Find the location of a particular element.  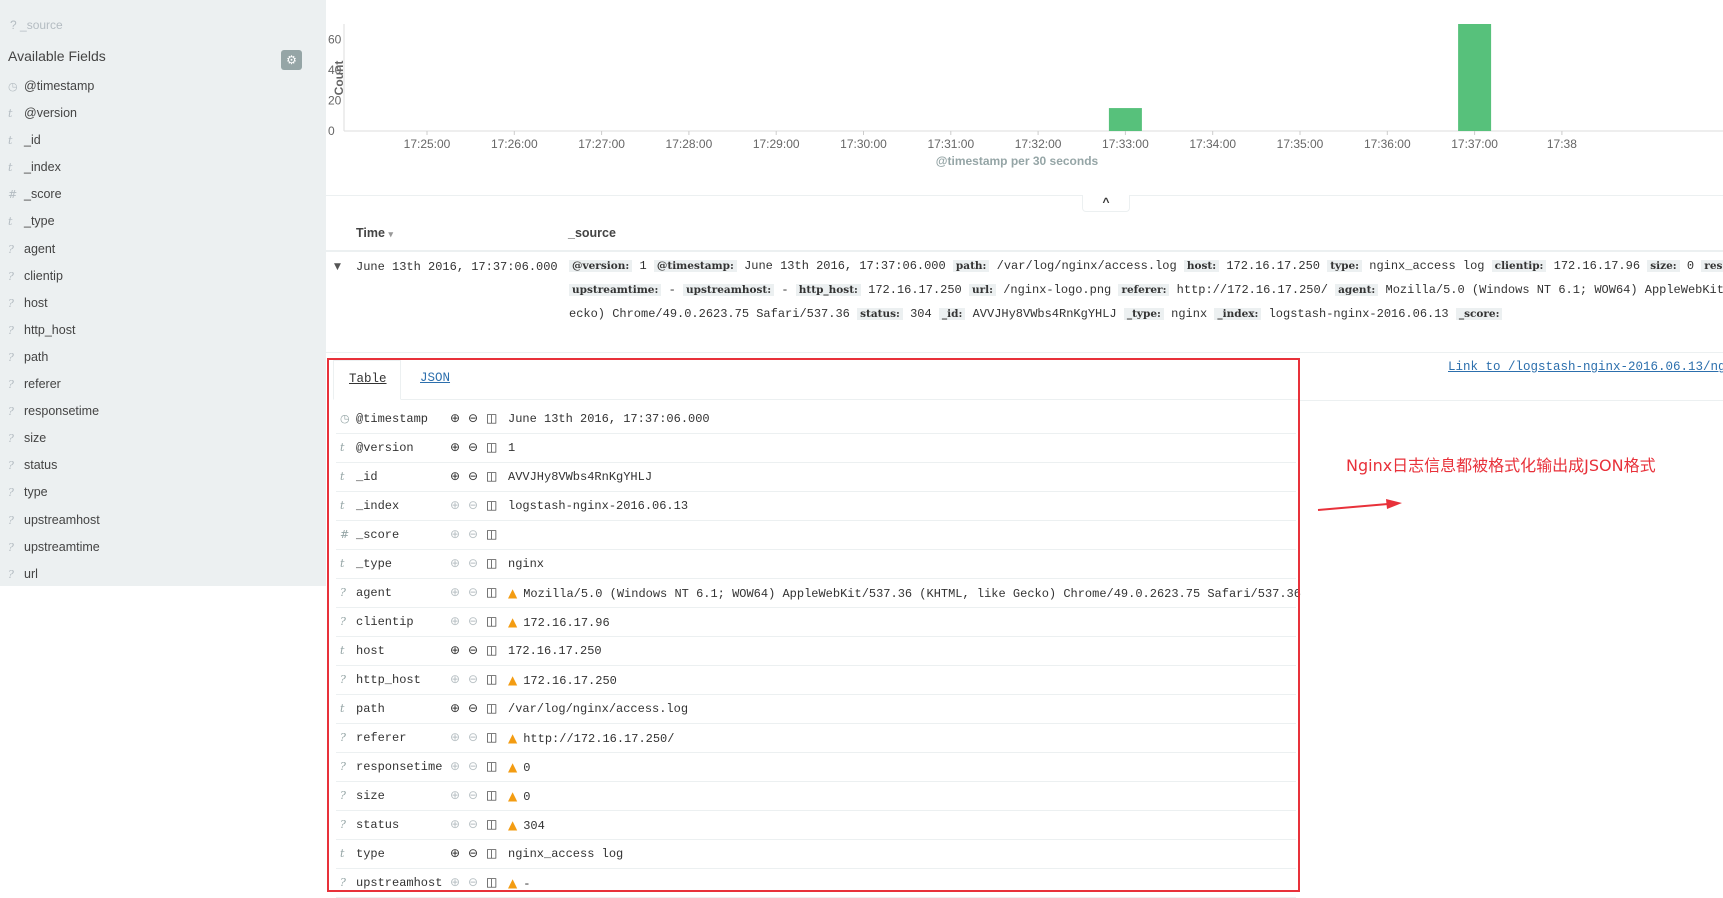

sidebar-field-upstreamtime: ? upstreamtime is located at coordinates (54, 550).